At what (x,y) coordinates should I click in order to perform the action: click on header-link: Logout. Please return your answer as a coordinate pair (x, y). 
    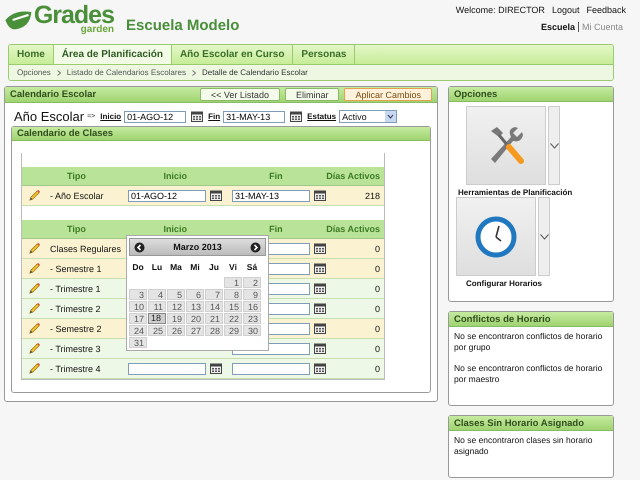
    Looking at the image, I should click on (566, 10).